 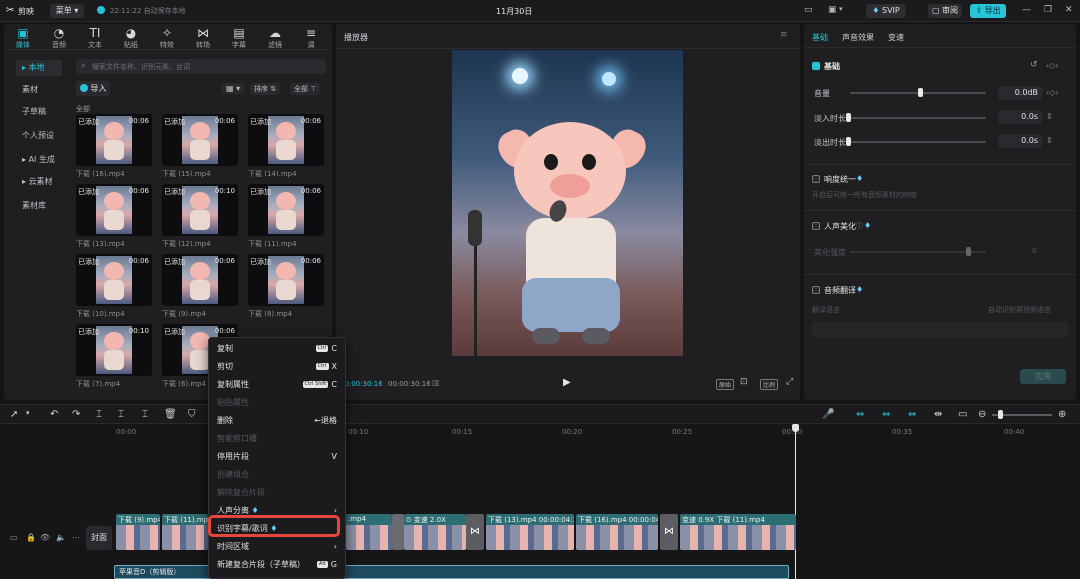 I want to click on cover-button: 封面, so click(x=99, y=538).